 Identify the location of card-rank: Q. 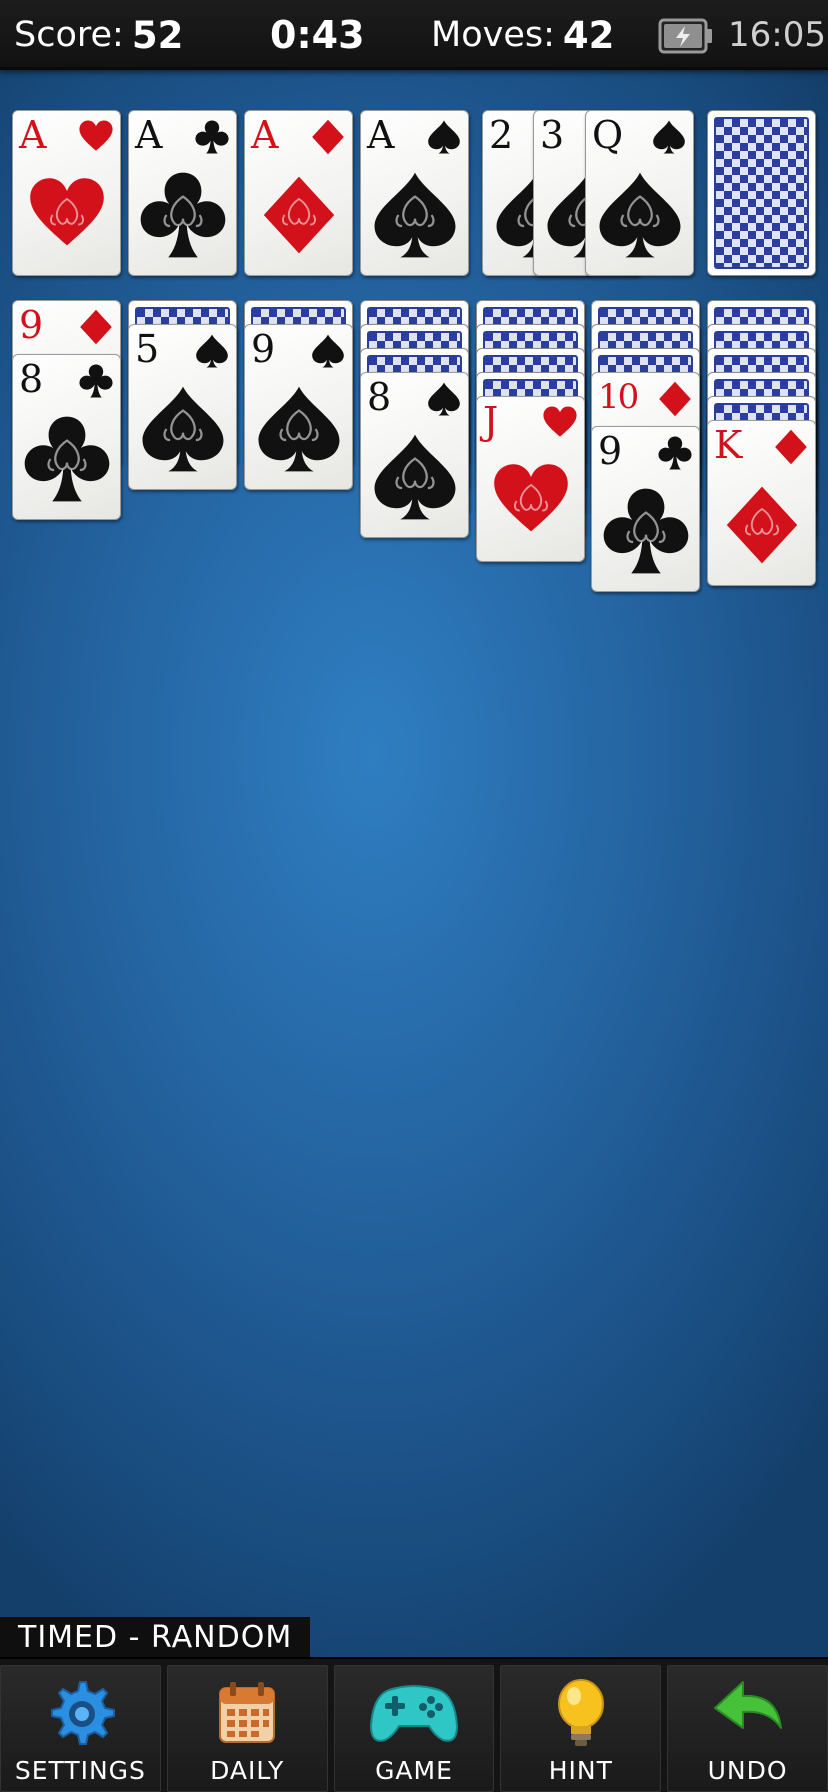
(608, 135).